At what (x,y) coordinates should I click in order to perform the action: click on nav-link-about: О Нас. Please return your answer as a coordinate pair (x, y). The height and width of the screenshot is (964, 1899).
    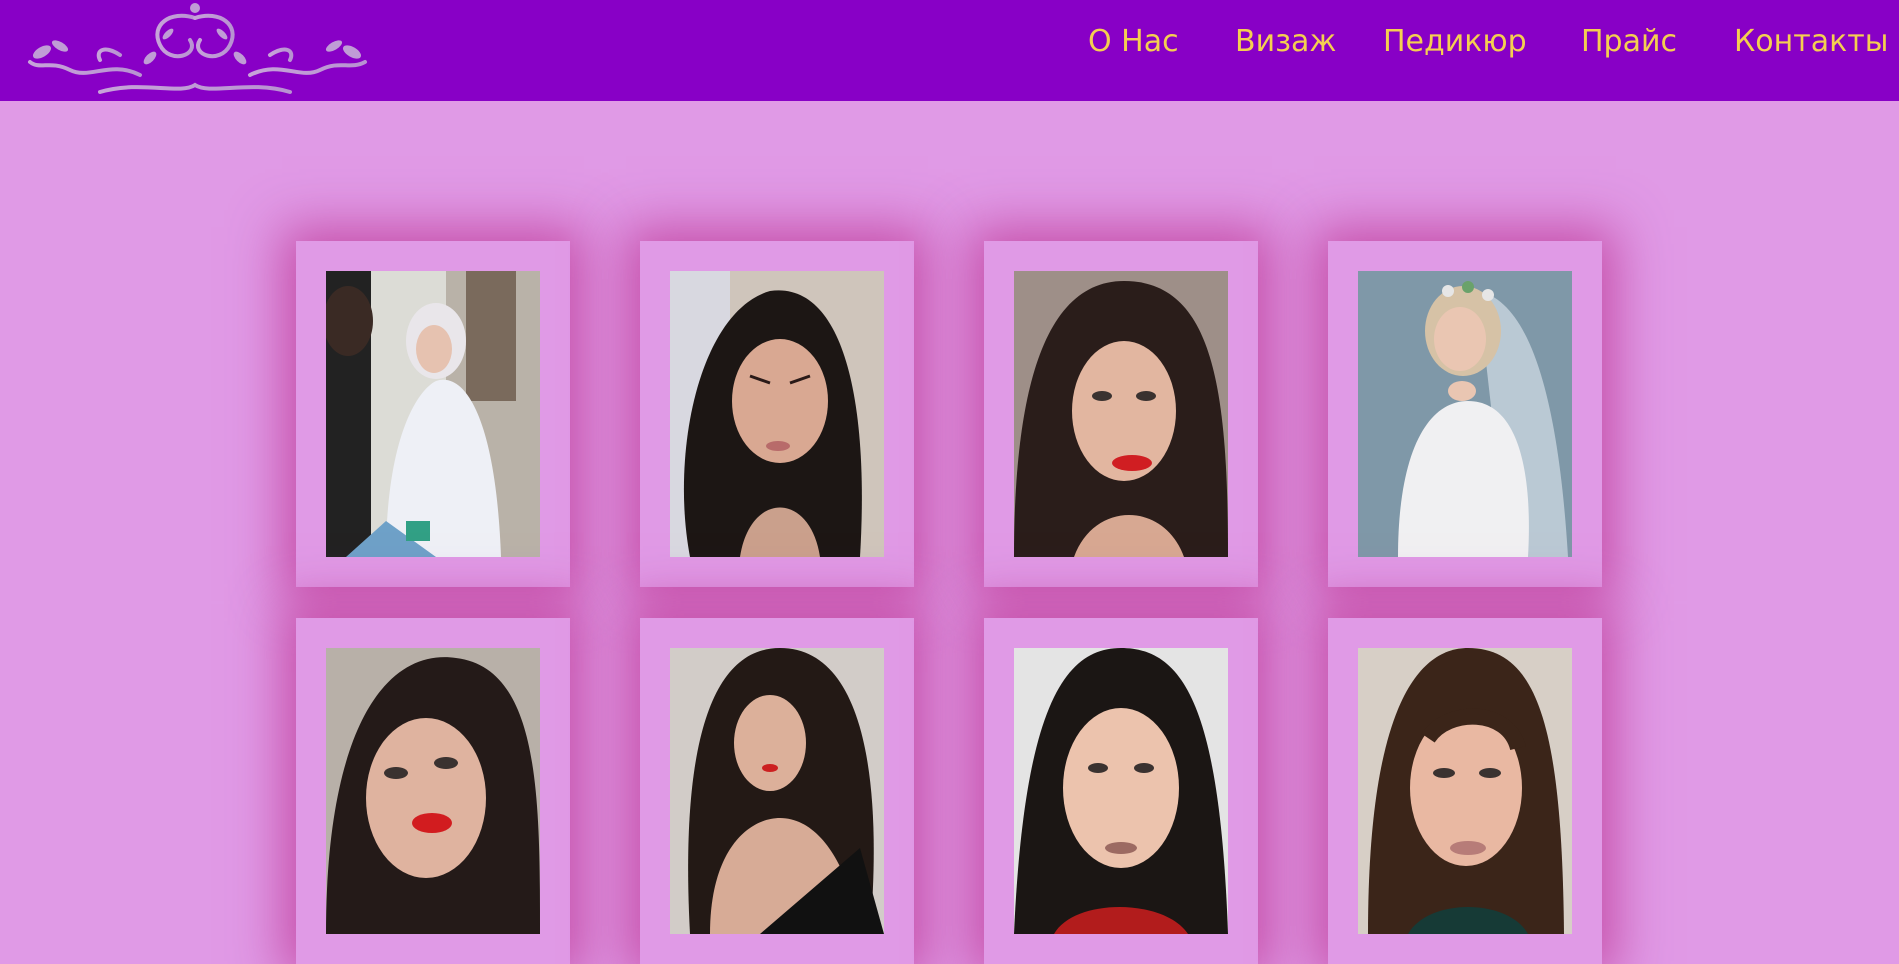
    Looking at the image, I should click on (1133, 41).